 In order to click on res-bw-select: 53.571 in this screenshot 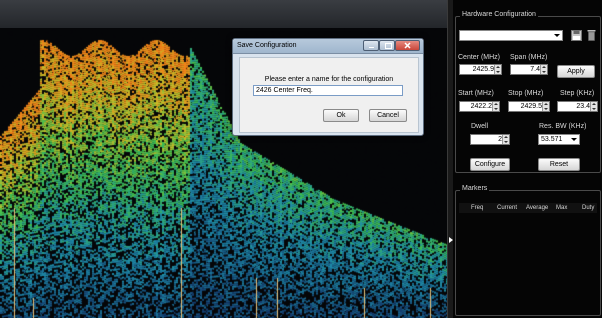, I will do `click(559, 139)`.